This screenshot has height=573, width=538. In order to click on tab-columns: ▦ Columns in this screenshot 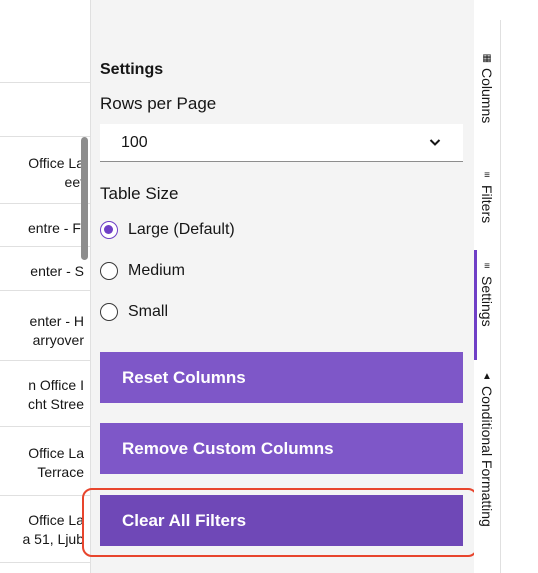, I will do `click(487, 88)`.